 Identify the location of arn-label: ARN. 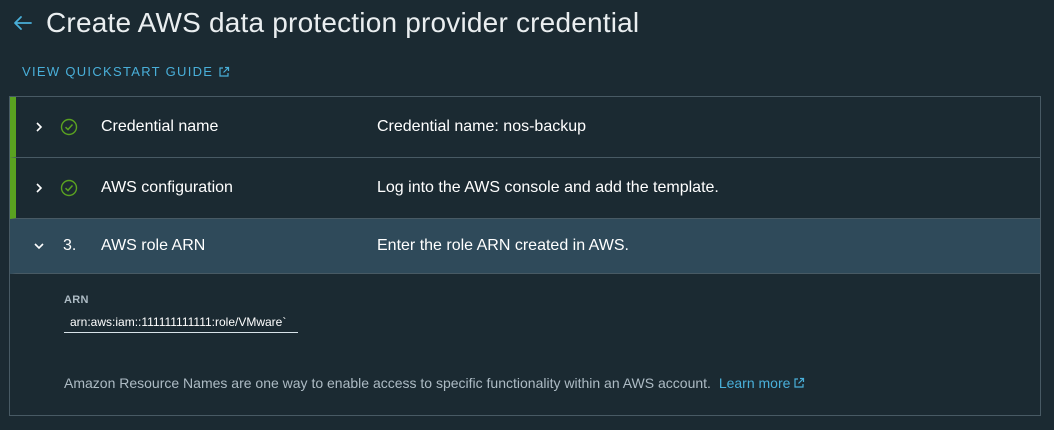
(76, 300).